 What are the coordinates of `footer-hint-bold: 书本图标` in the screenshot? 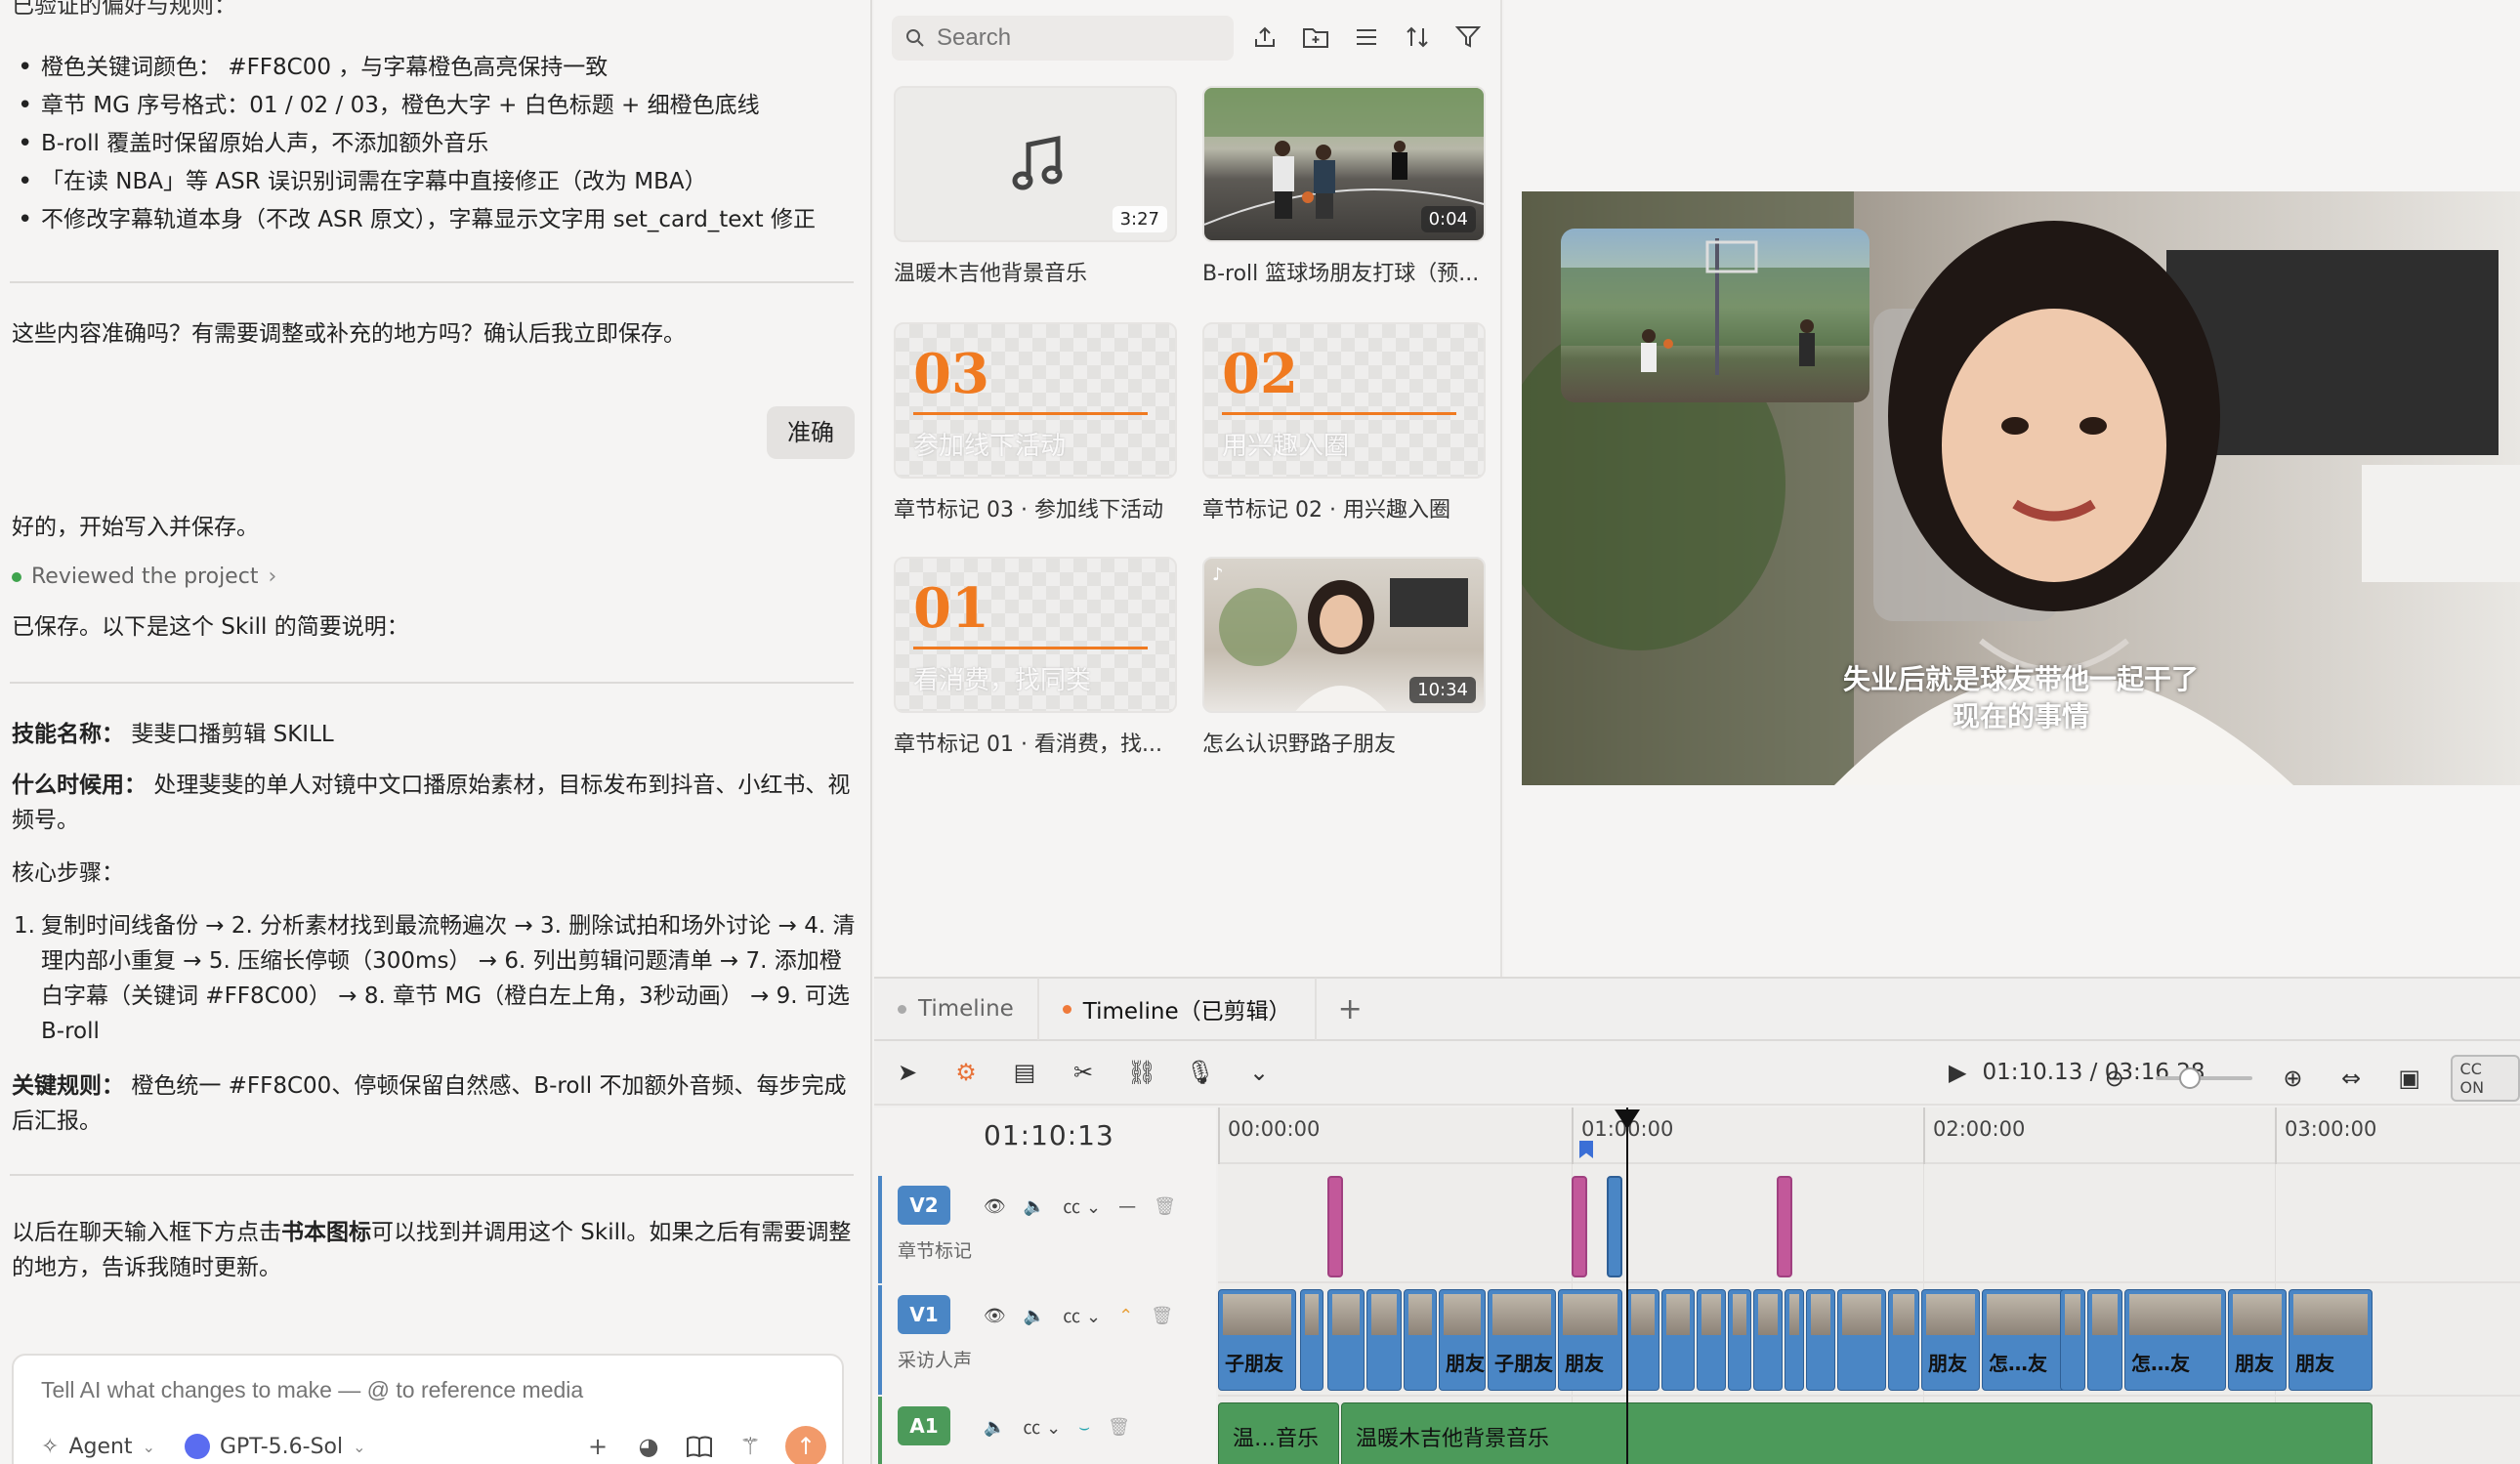 It's located at (326, 1232).